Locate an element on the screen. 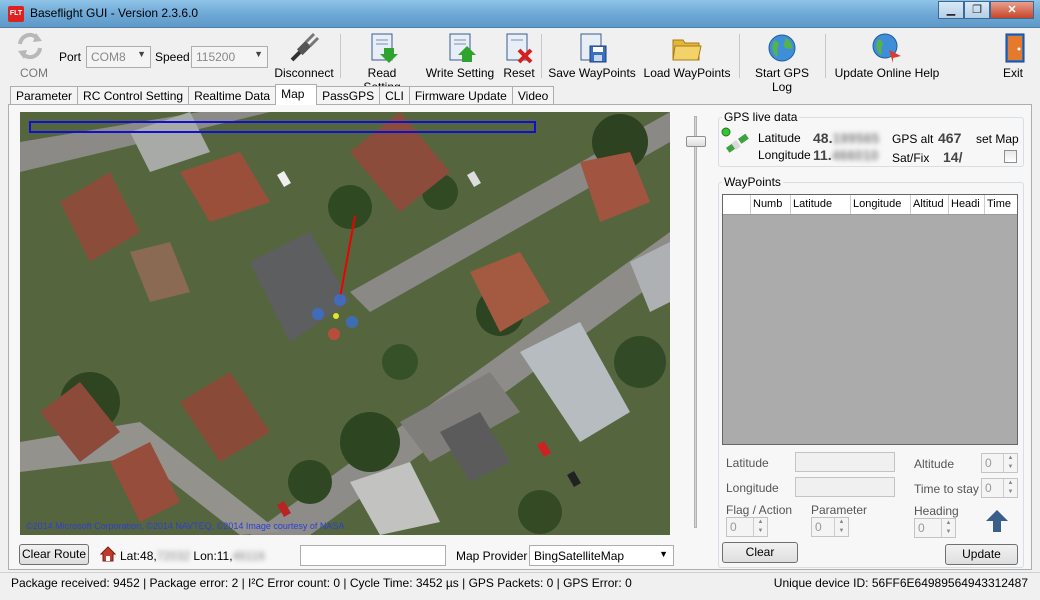 The height and width of the screenshot is (600, 1040). satellite-icon is located at coordinates (737, 144).